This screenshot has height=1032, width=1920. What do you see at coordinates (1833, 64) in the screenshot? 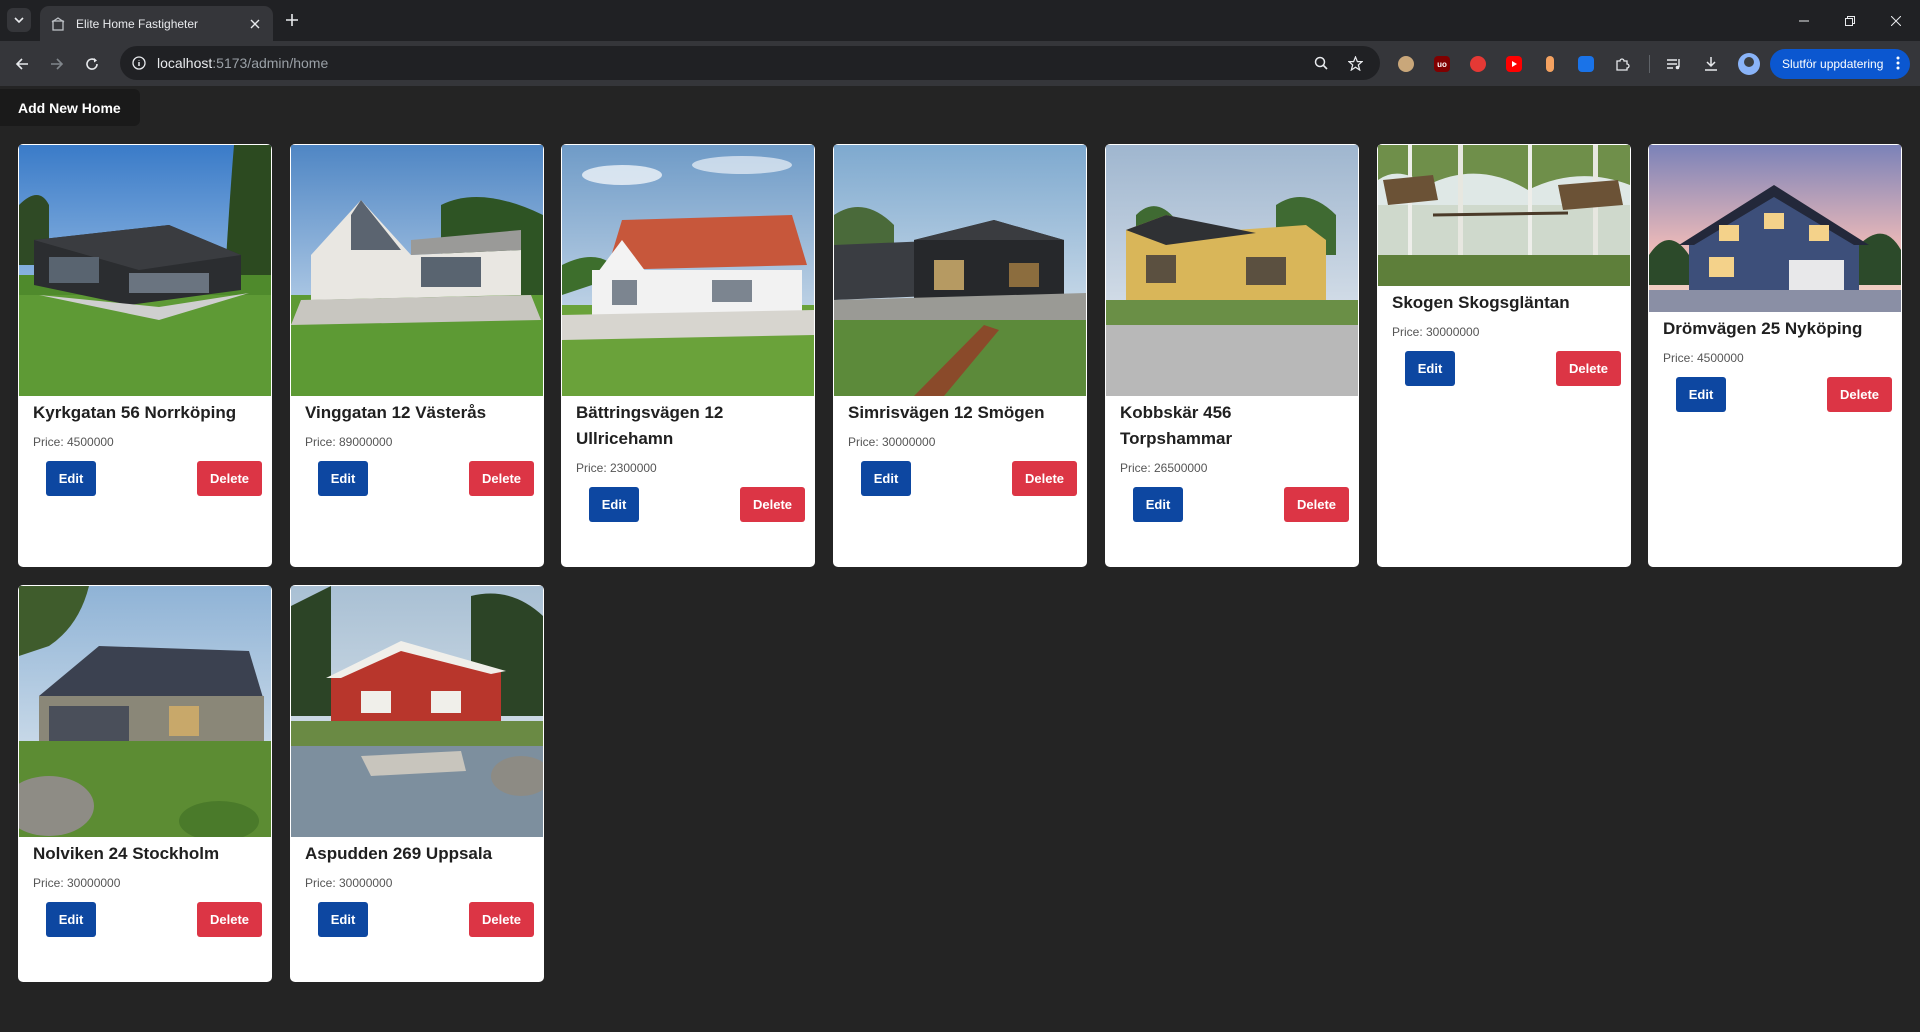
I see `update-label: Slutför uppdatering` at bounding box center [1833, 64].